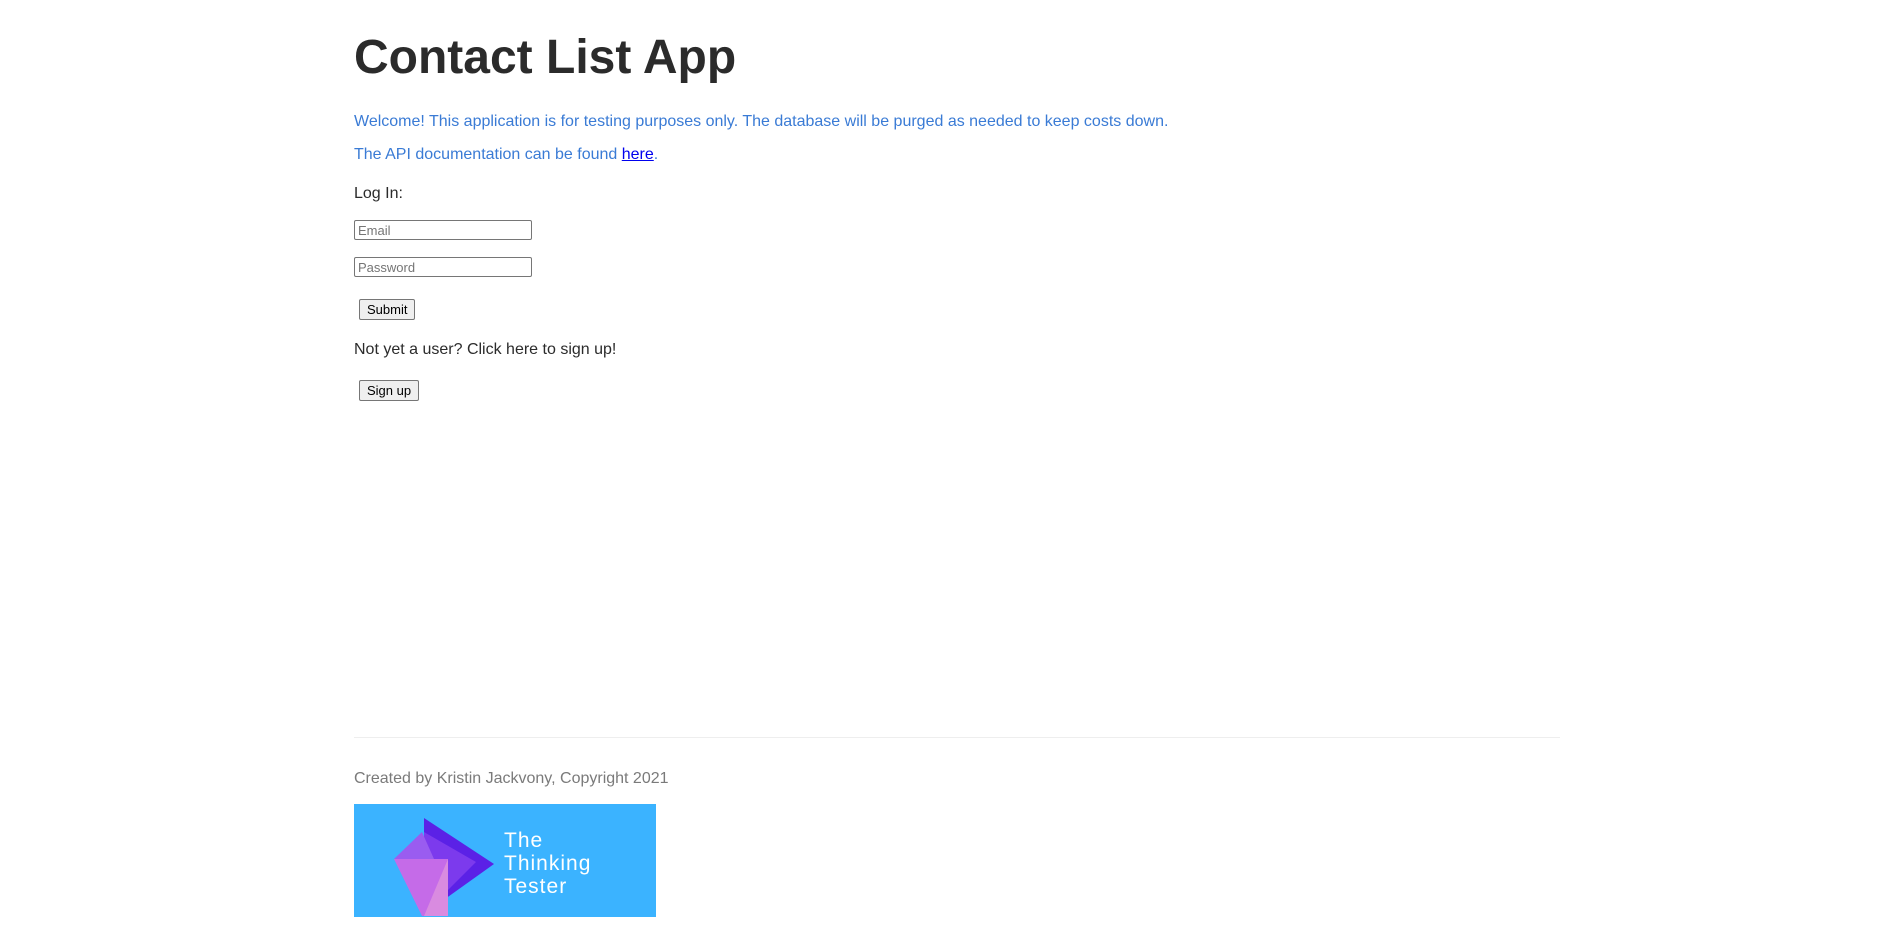  I want to click on api-doc-suffix: ., so click(656, 154).